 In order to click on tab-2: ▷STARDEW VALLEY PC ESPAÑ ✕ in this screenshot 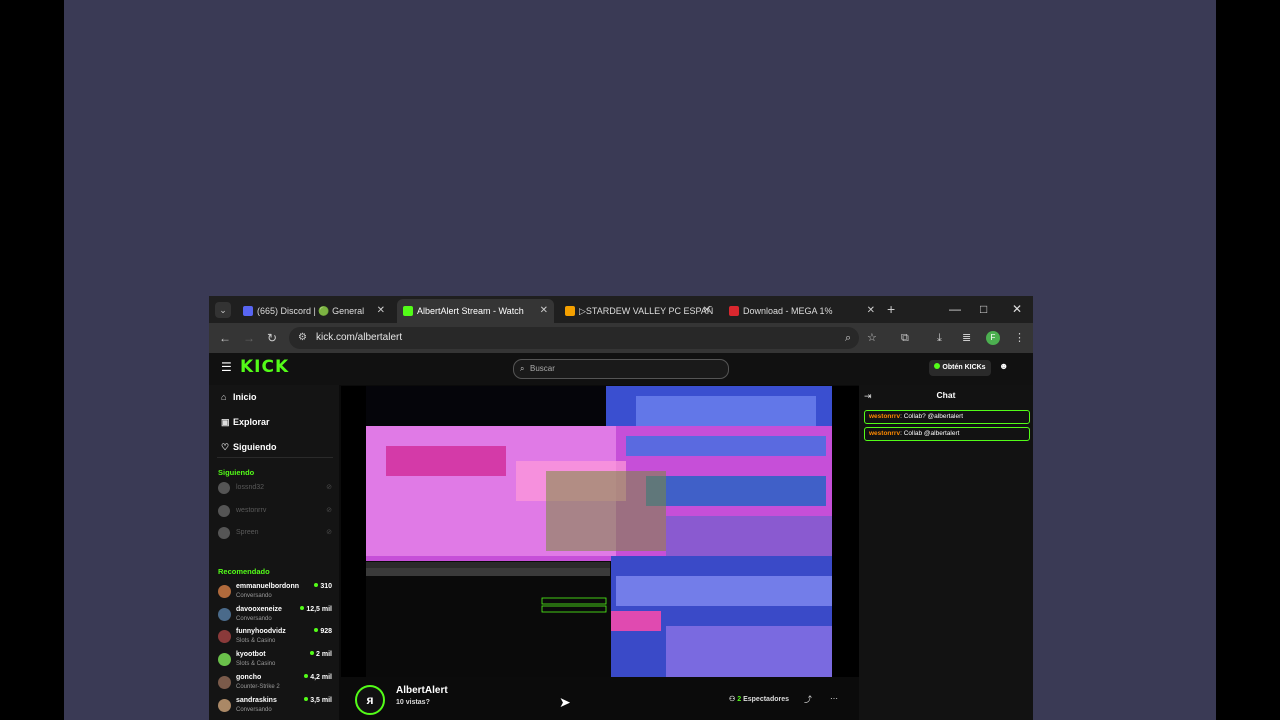, I will do `click(638, 311)`.